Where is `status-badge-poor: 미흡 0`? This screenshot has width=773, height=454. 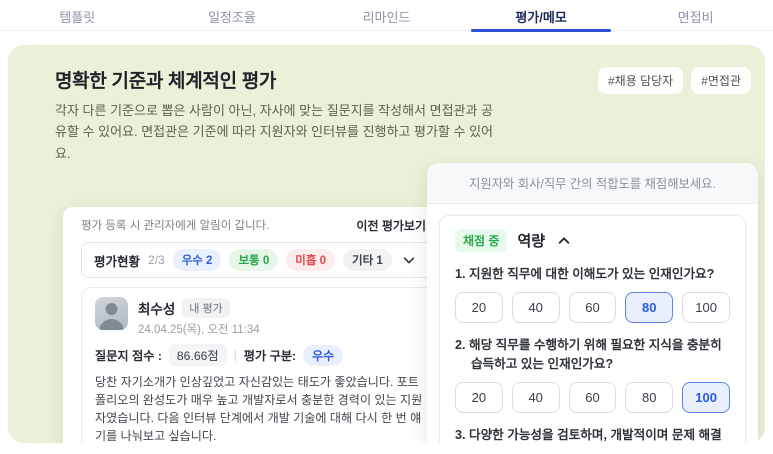
status-badge-poor: 미흡 0 is located at coordinates (310, 260).